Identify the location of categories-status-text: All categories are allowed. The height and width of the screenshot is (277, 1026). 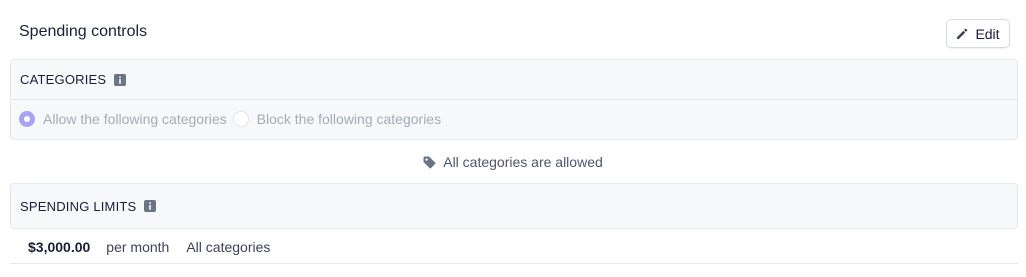
(523, 162).